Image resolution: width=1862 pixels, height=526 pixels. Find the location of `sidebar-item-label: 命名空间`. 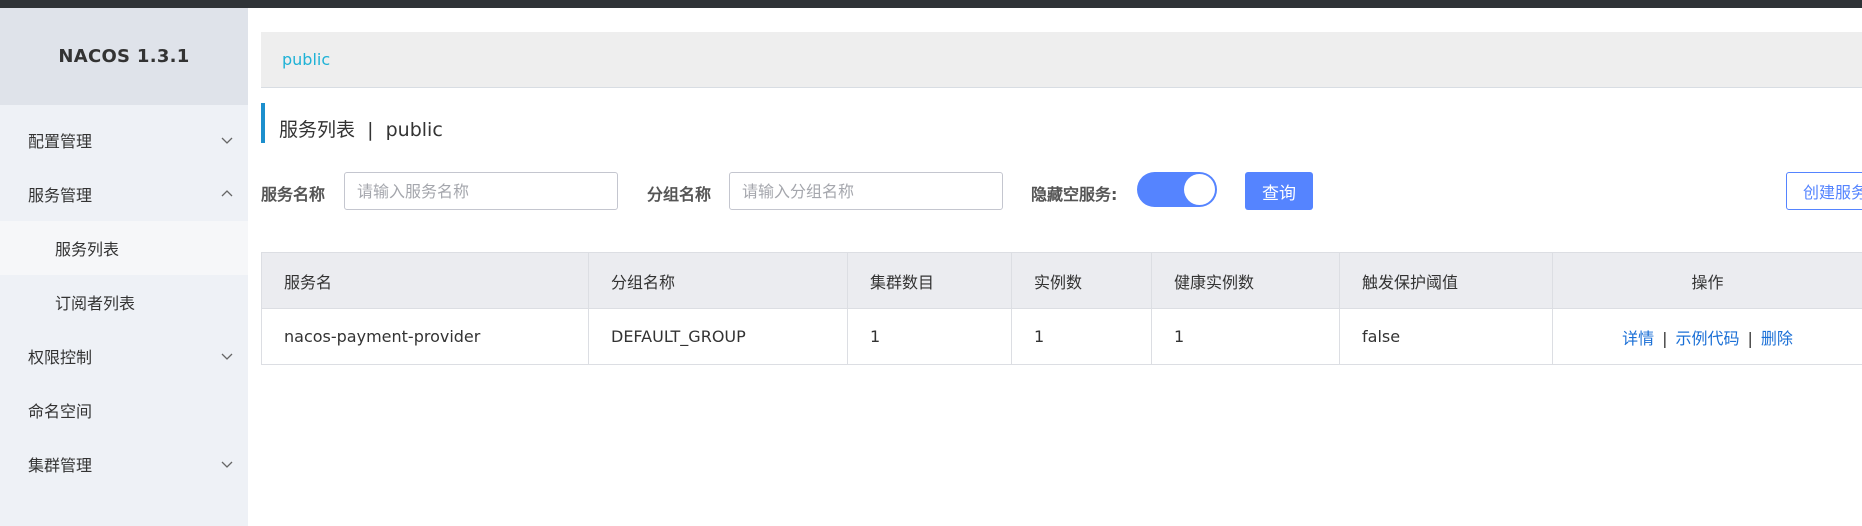

sidebar-item-label: 命名空间 is located at coordinates (60, 411).